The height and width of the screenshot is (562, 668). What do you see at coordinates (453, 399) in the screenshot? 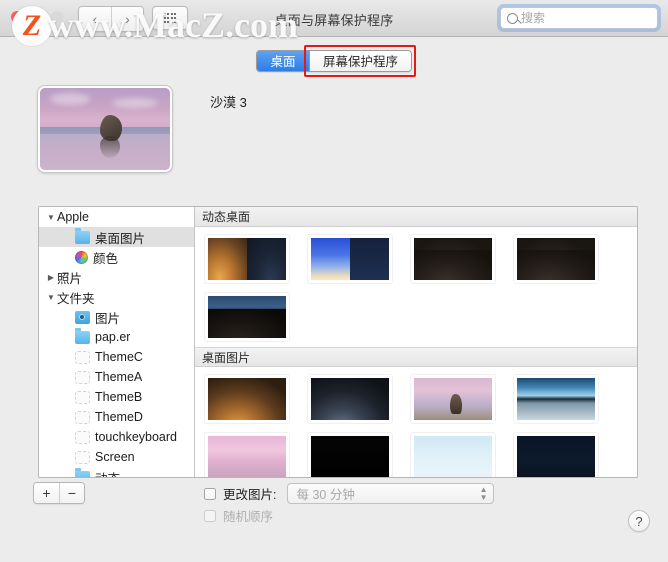
I see `wallpaper-thumbnail-desert-rock` at bounding box center [453, 399].